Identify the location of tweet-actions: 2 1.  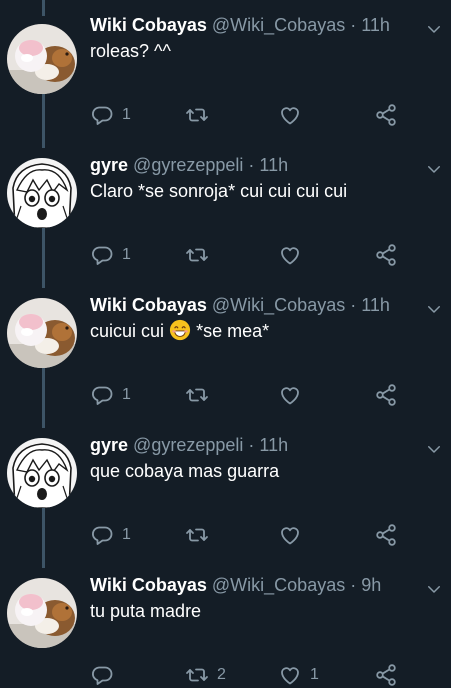
(255, 675).